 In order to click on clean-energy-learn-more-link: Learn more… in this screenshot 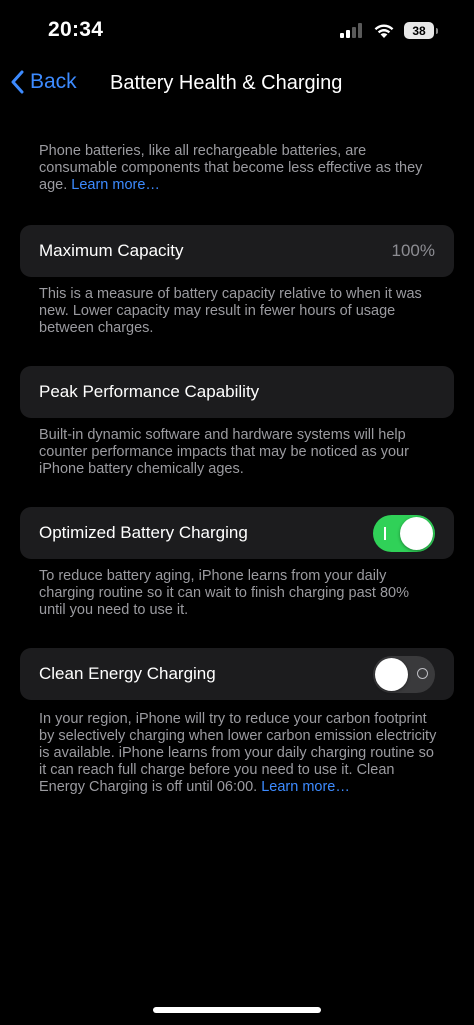, I will do `click(305, 787)`.